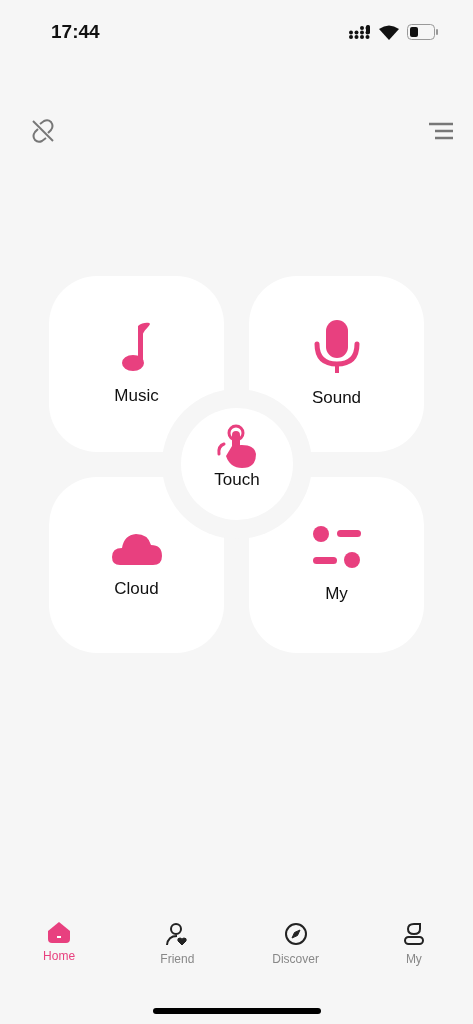 The width and height of the screenshot is (473, 1024). I want to click on touch-hand-icon, so click(237, 446).